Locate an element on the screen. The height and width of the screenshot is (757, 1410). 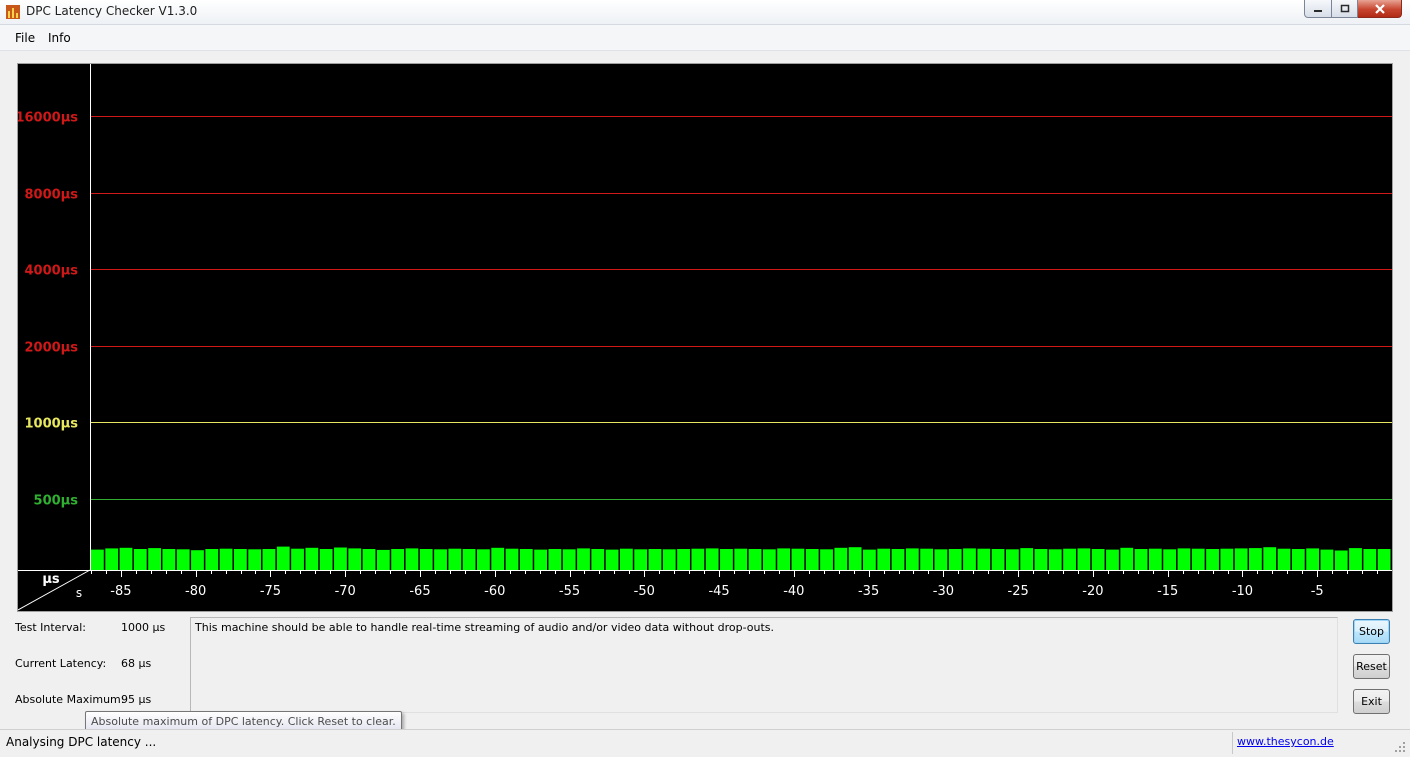
absolute-max-label: Absolute Maximum: is located at coordinates (70, 699).